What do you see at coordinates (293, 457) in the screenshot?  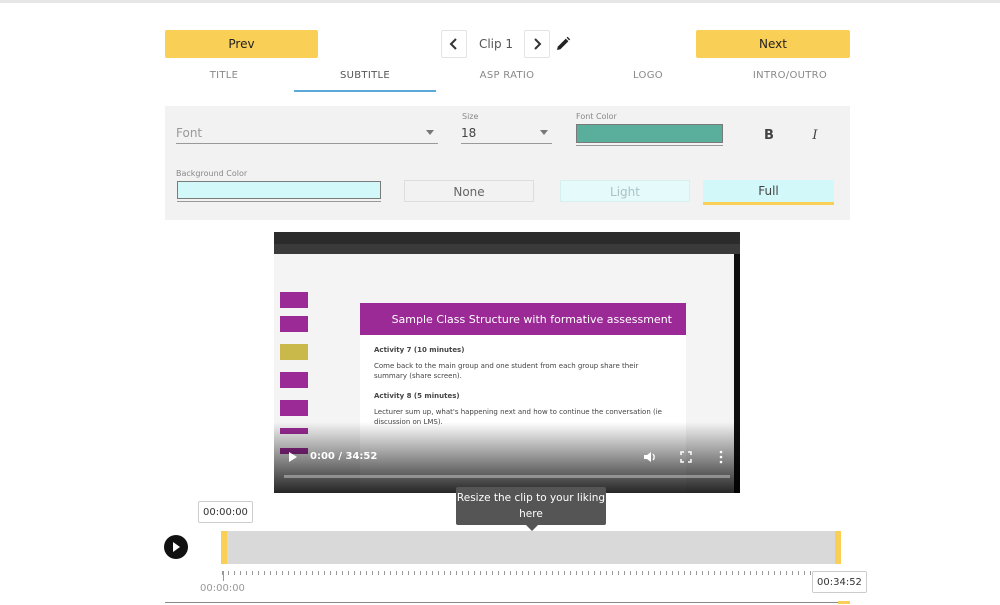 I see `video-play-icon` at bounding box center [293, 457].